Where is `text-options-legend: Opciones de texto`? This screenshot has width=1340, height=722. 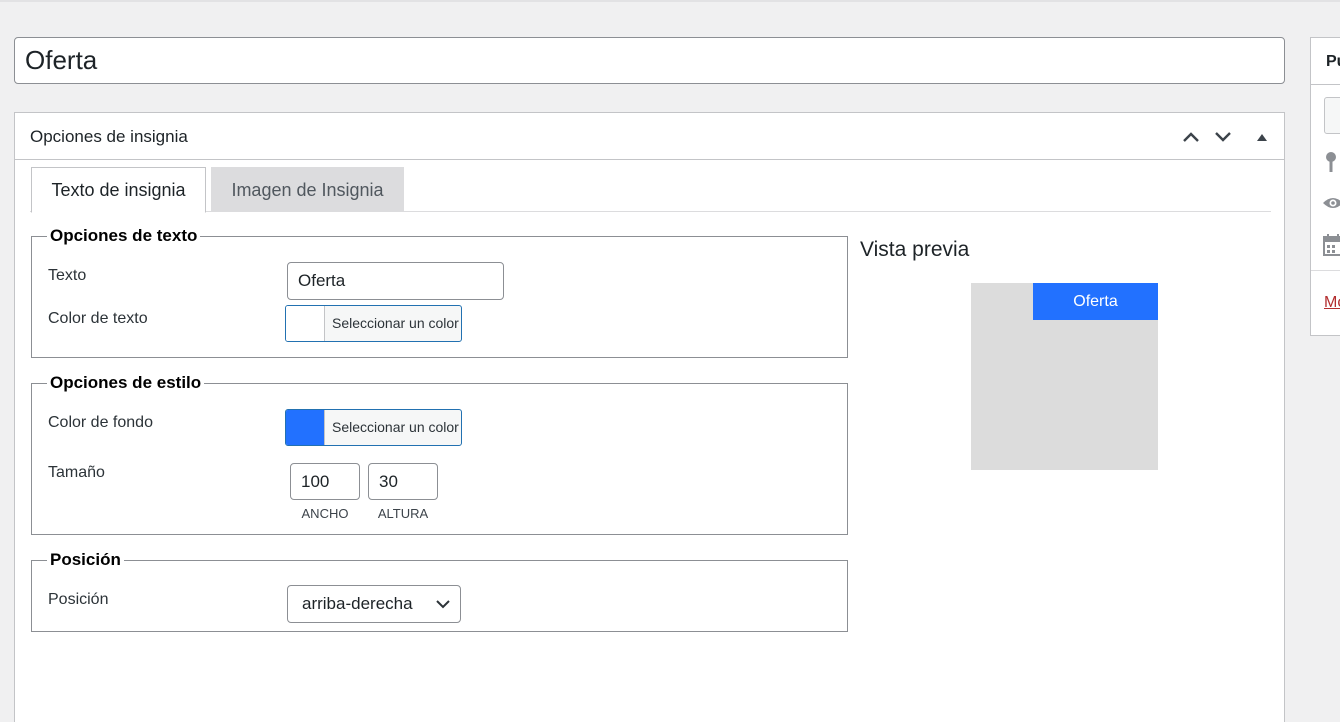 text-options-legend: Opciones de texto is located at coordinates (124, 235).